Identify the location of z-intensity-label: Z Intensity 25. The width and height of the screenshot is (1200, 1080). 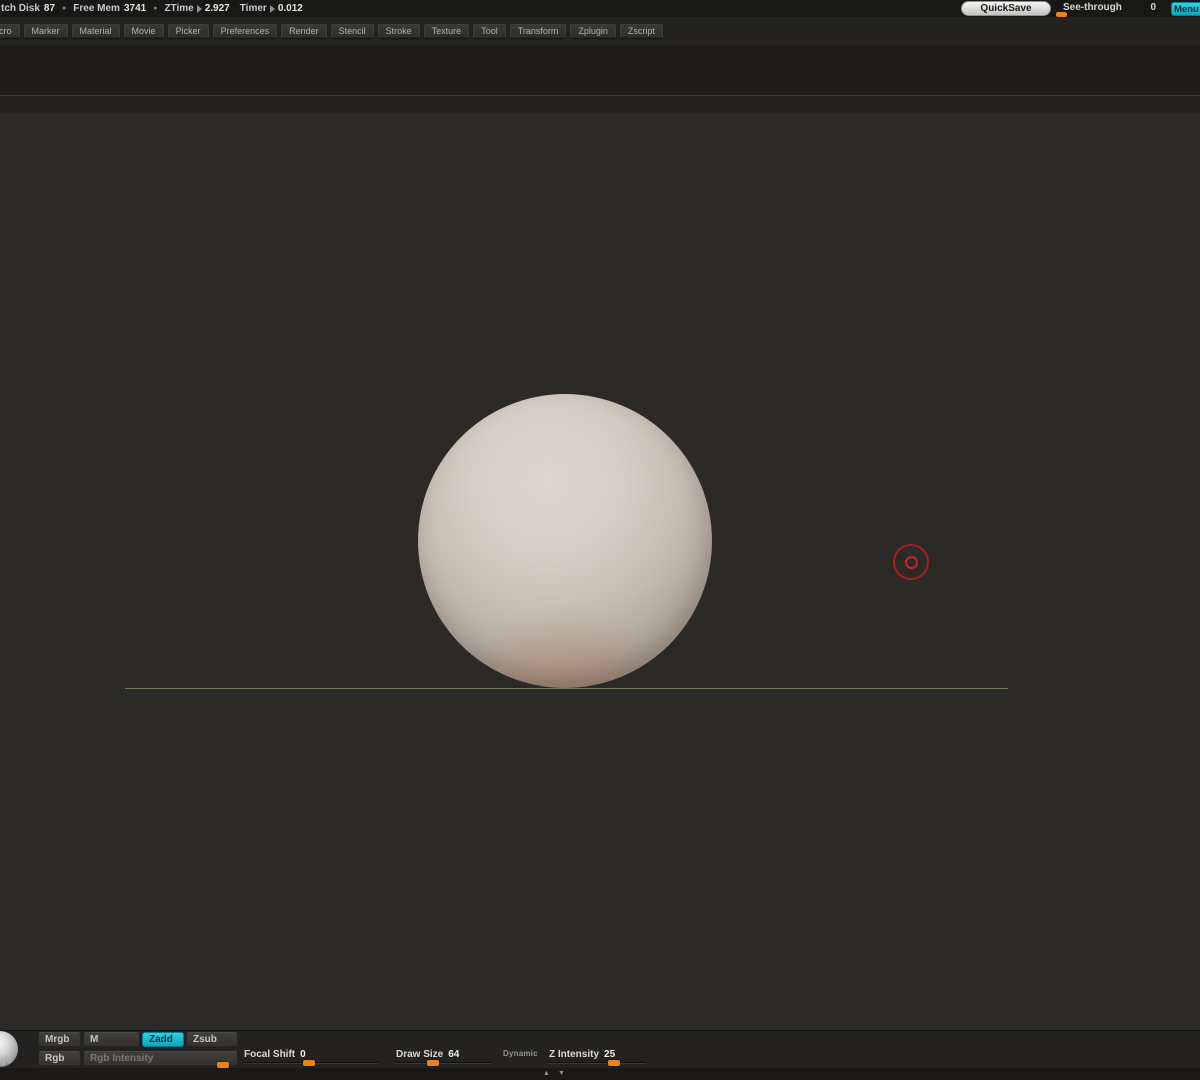
(582, 1054).